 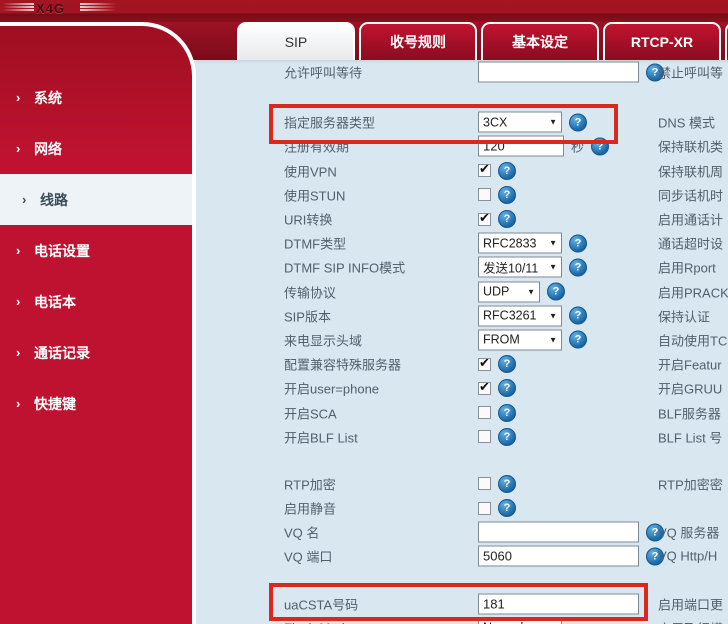 I want to click on field-label-register-expire: 注册有效期, so click(x=317, y=147).